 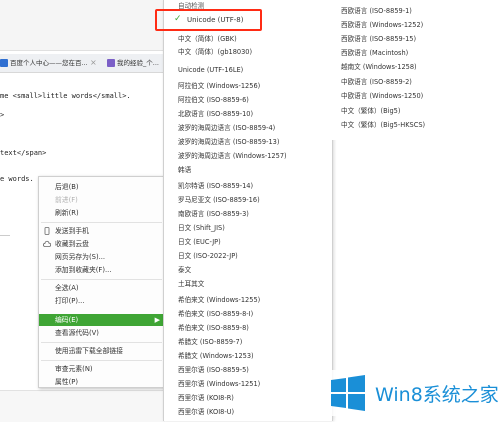 I want to click on experience-favicon-icon, so click(x=111, y=63).